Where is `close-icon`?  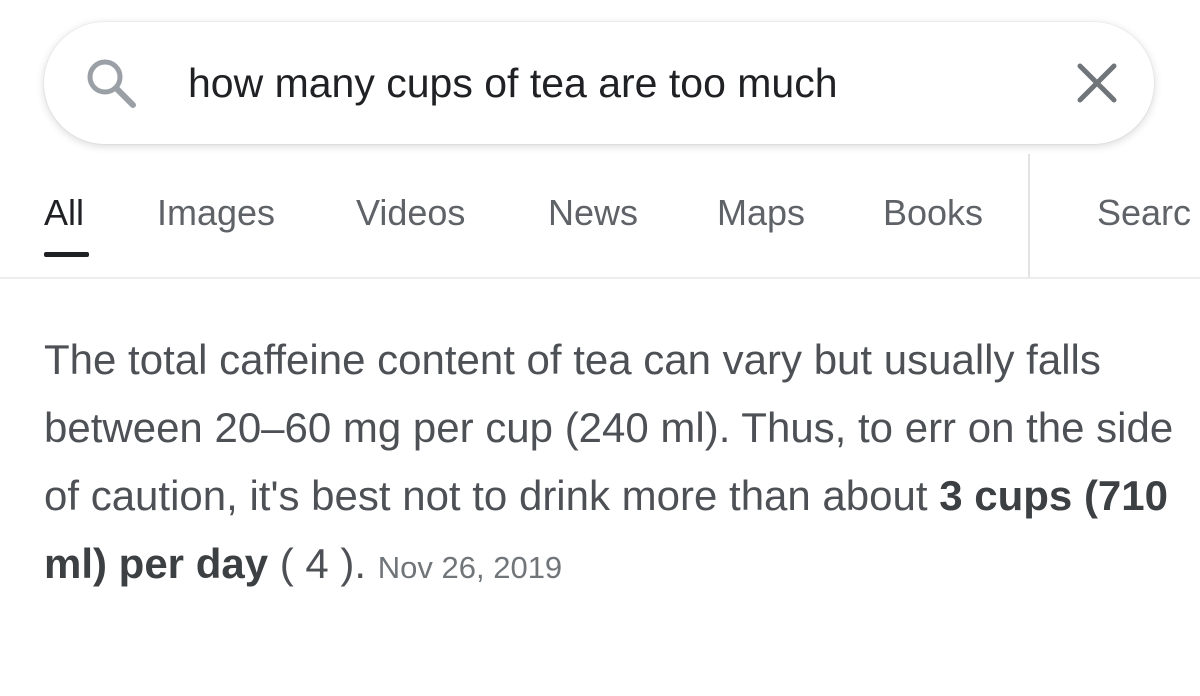
close-icon is located at coordinates (1097, 83).